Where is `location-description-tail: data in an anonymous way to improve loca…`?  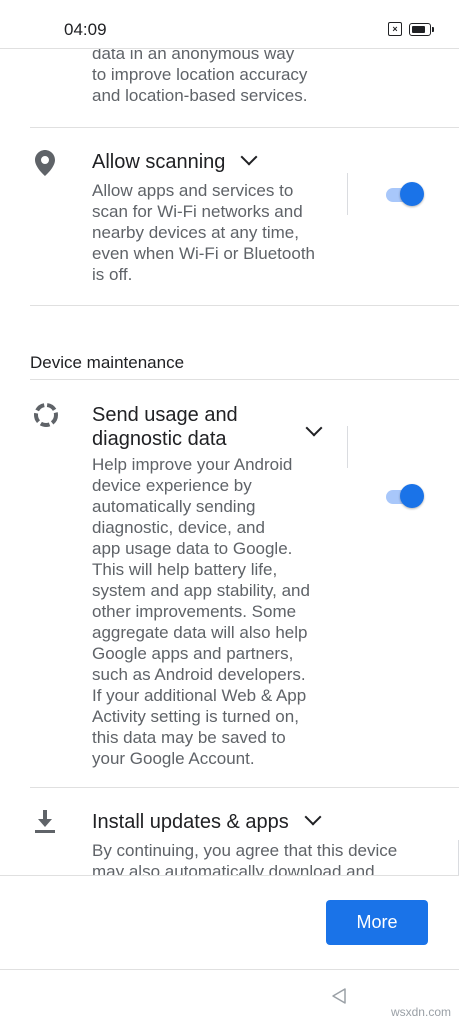
location-description-tail: data in an anonymous way to improve loca… is located at coordinates (200, 77).